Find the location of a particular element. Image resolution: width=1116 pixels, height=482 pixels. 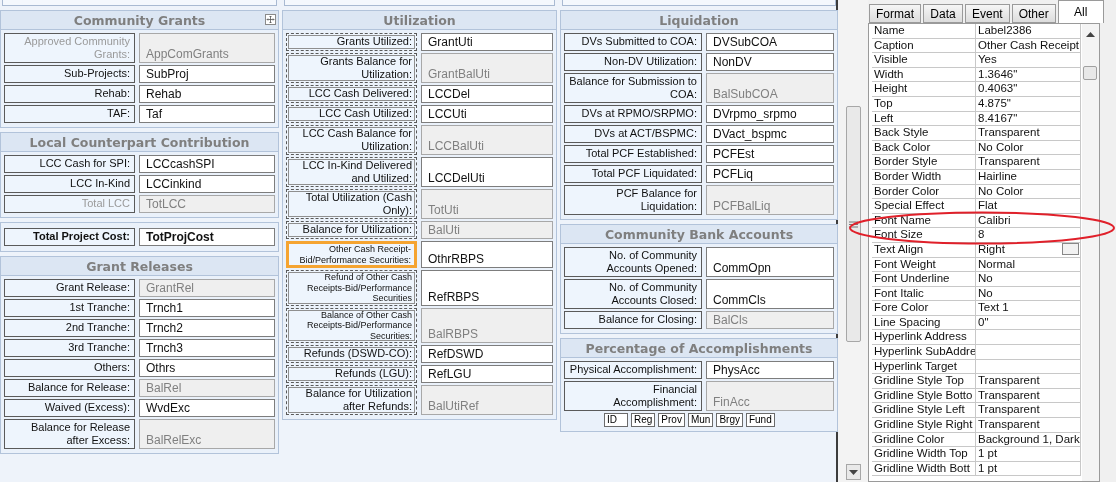

text-field: LCCDel is located at coordinates (487, 94).